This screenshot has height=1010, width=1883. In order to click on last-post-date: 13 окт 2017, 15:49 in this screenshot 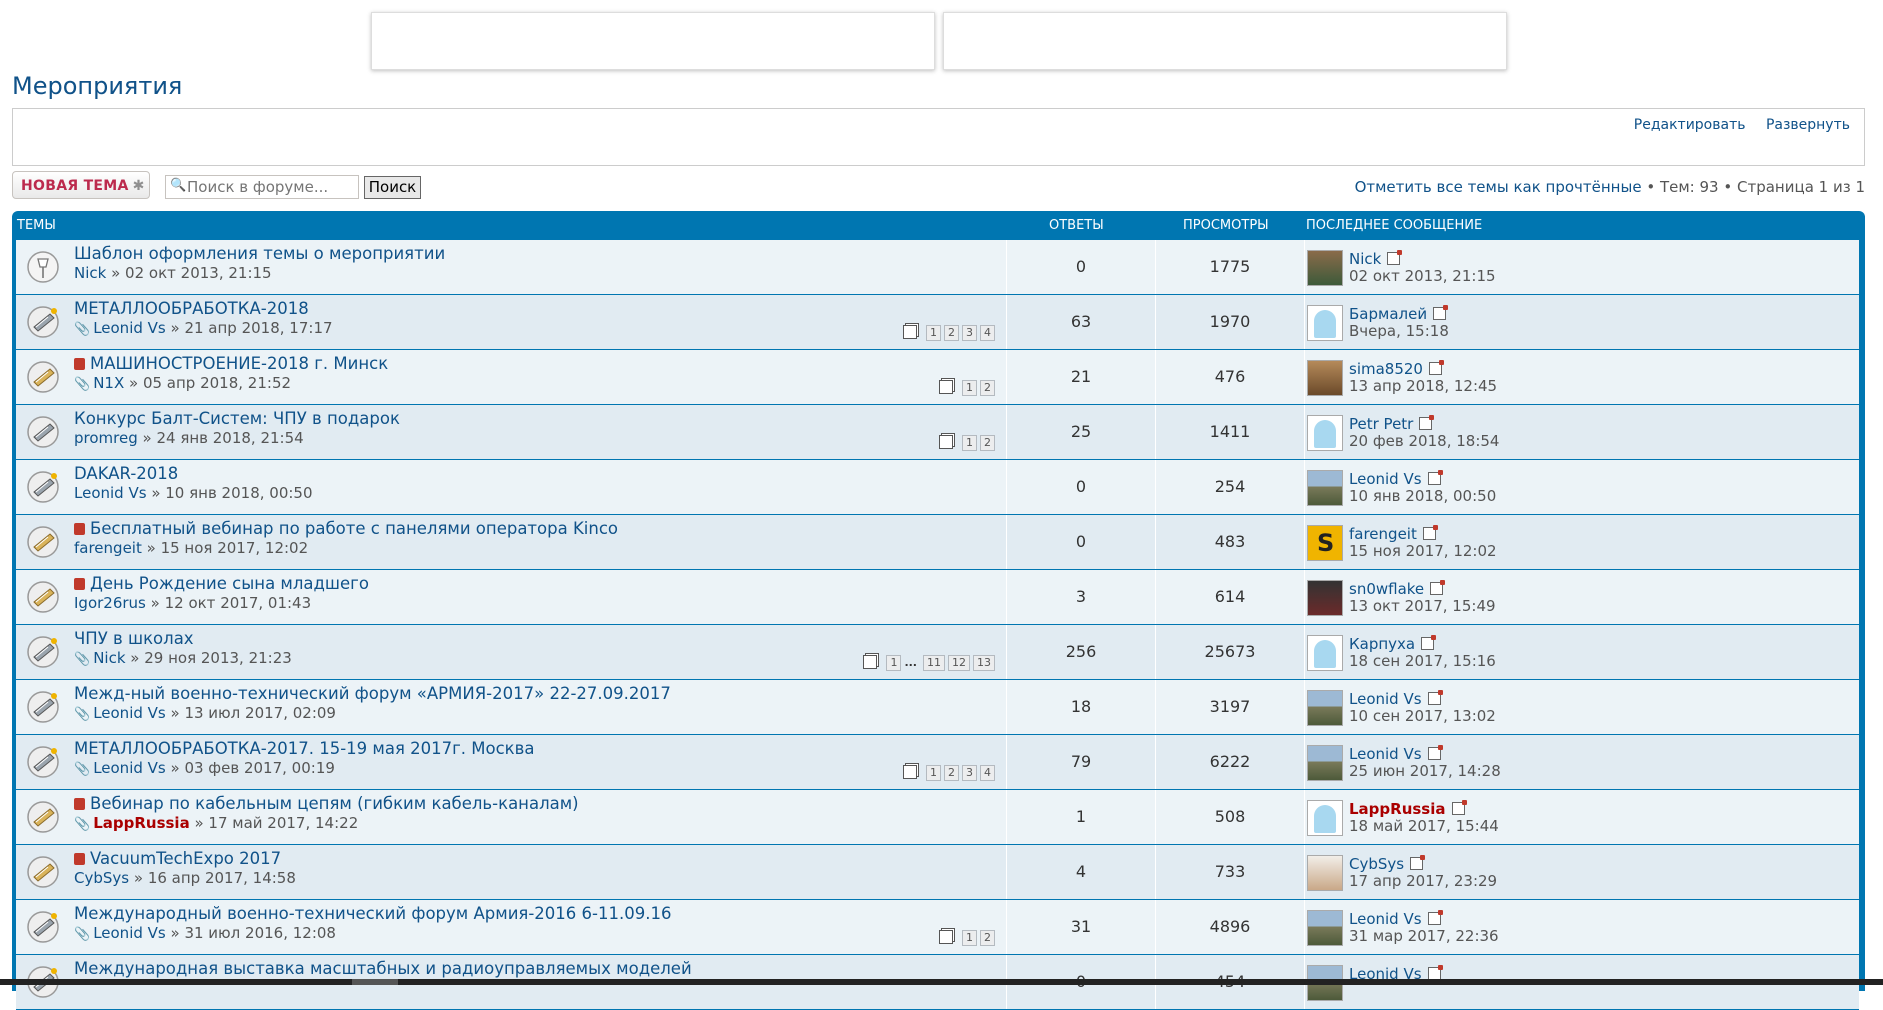, I will do `click(1422, 606)`.